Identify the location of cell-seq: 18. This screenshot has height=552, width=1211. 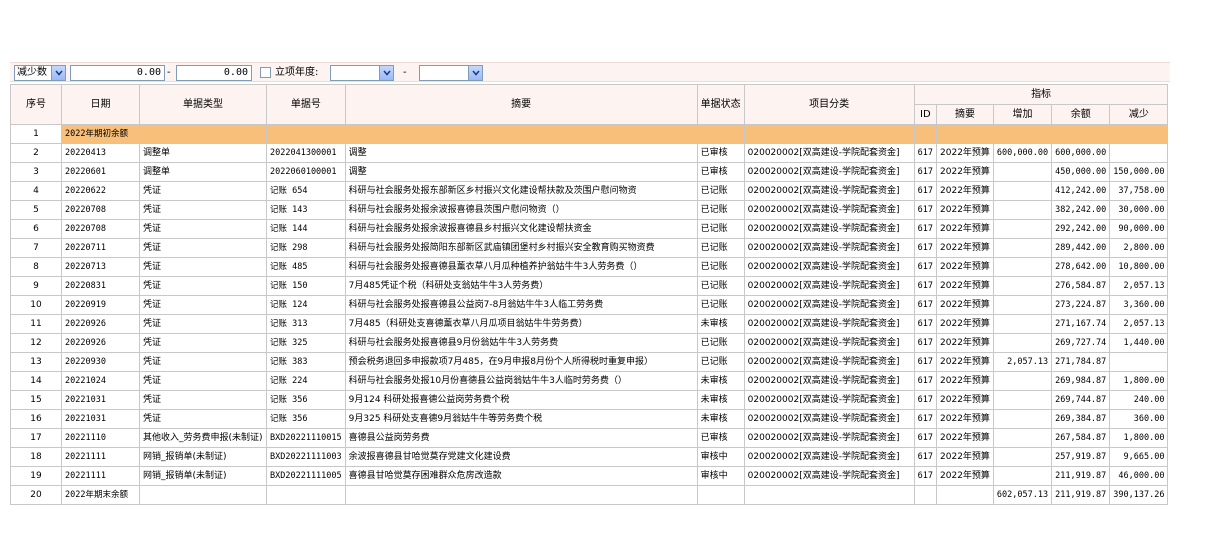
(36, 457).